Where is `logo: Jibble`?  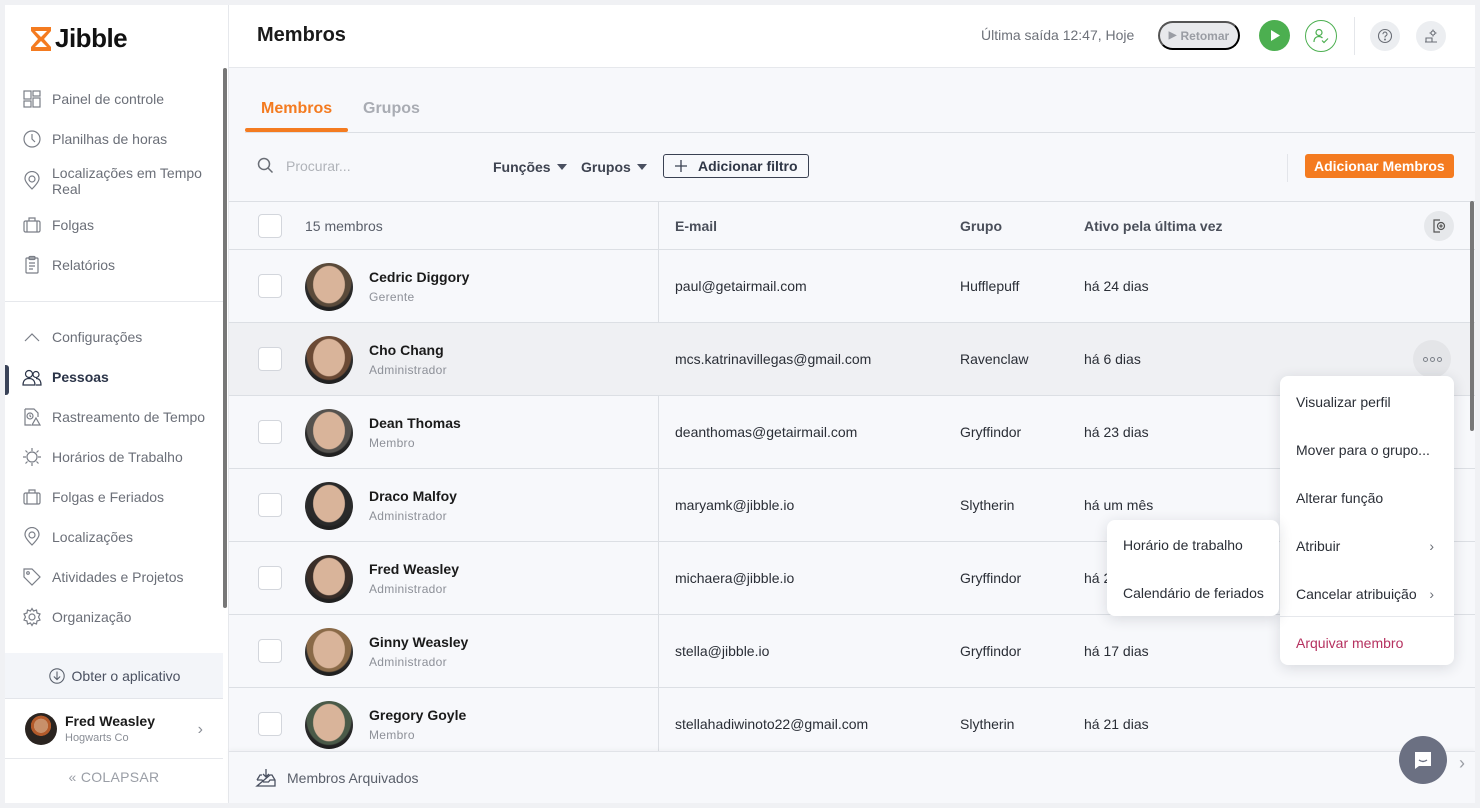 logo: Jibble is located at coordinates (78, 38).